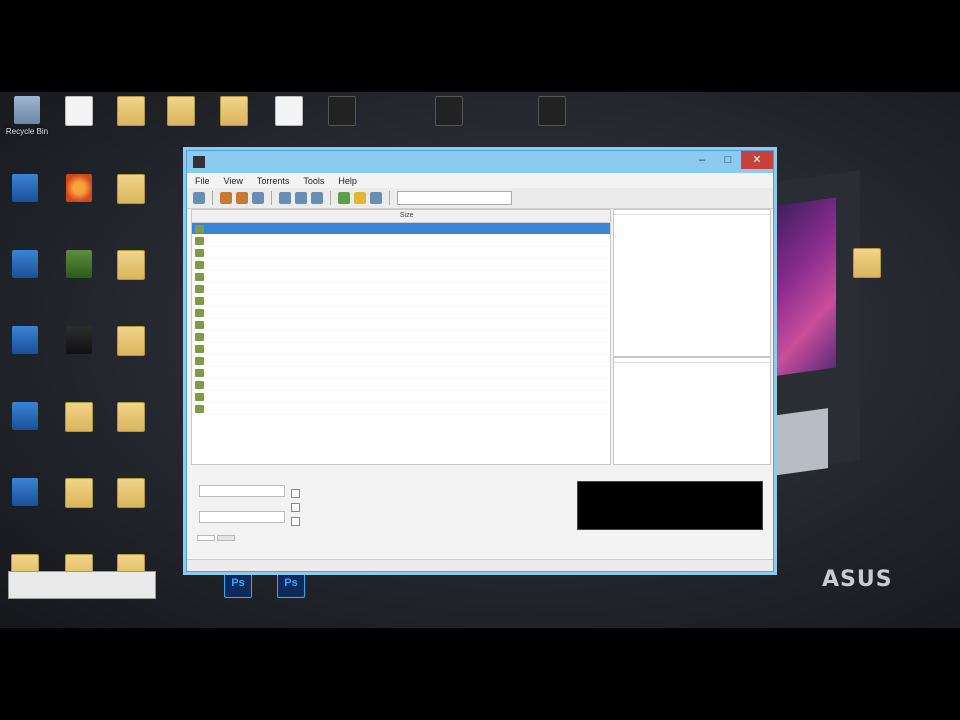 The height and width of the screenshot is (720, 960). Describe the element at coordinates (480, 162) in the screenshot. I see `title-bar: – □ ✕` at that location.